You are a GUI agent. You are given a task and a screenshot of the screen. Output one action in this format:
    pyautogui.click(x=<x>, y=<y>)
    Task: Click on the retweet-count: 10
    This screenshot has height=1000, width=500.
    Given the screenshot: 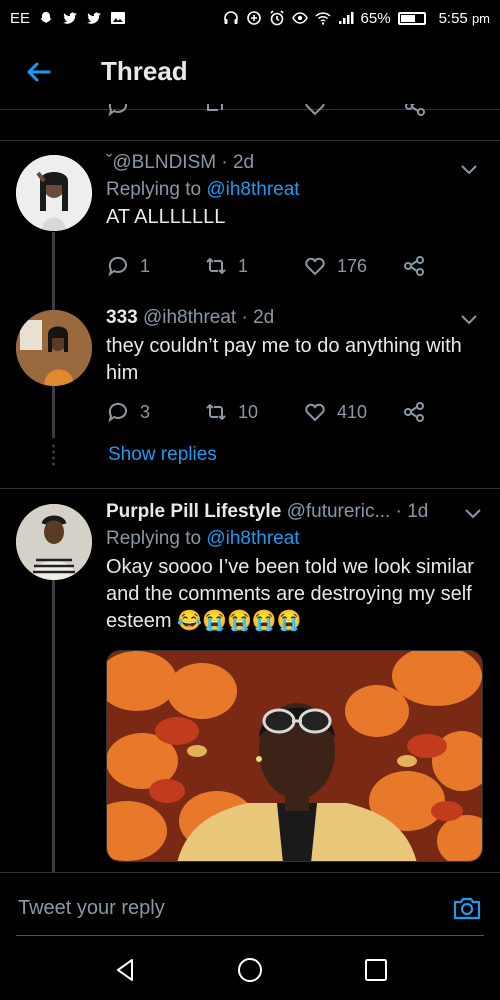 What is the action you would take?
    pyautogui.click(x=248, y=411)
    